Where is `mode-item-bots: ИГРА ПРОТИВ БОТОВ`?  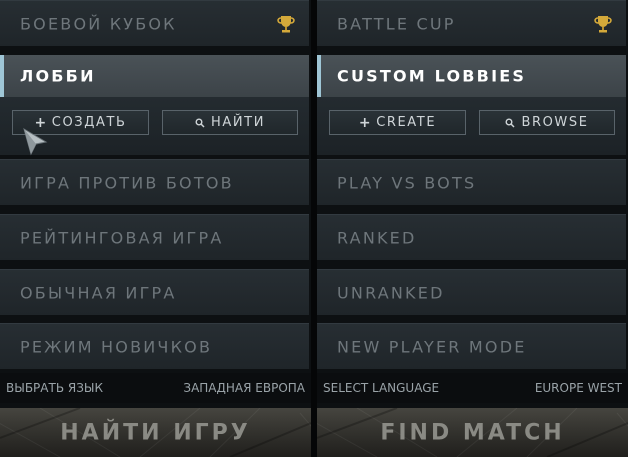
mode-item-bots: ИГРА ПРОТИВ БОТОВ is located at coordinates (154, 182).